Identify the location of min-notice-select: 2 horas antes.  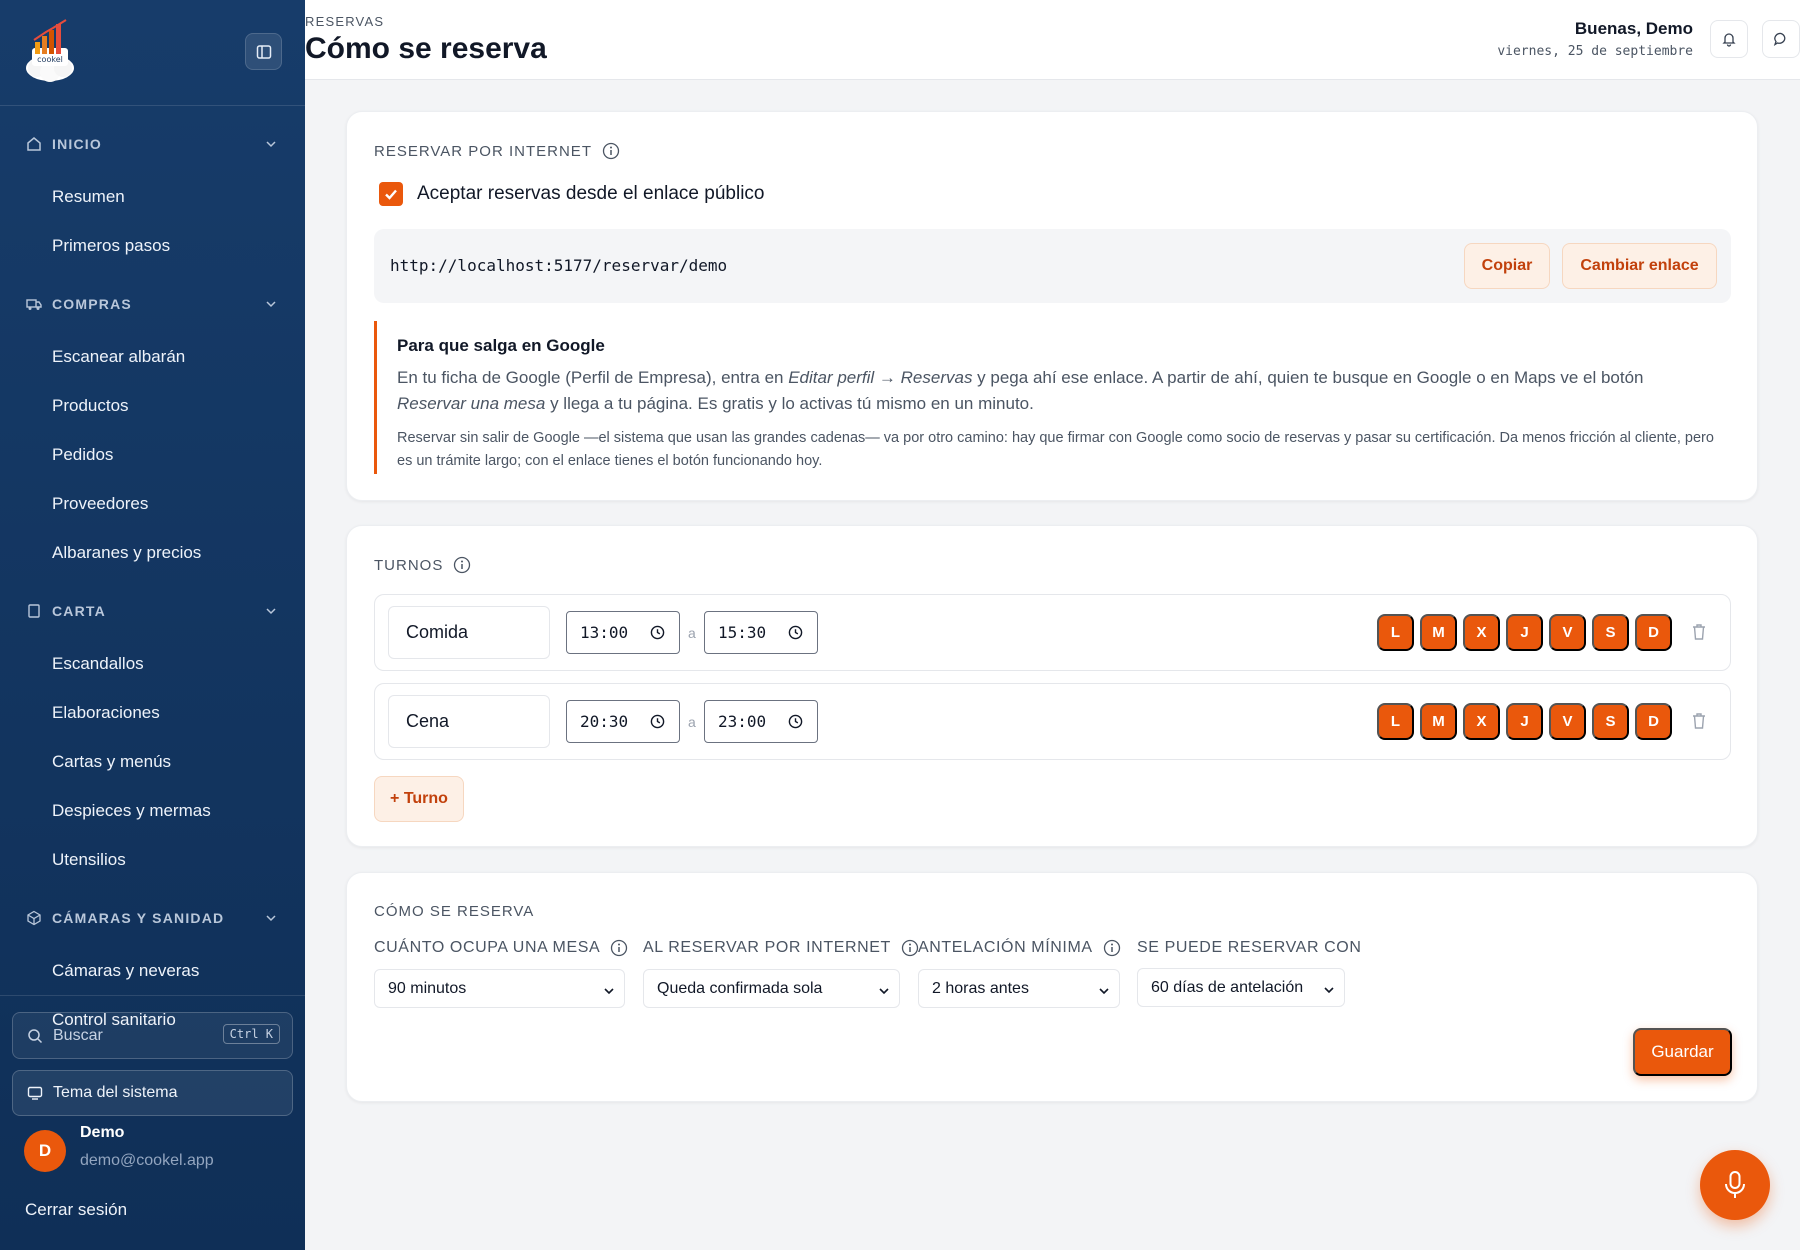
(1019, 988).